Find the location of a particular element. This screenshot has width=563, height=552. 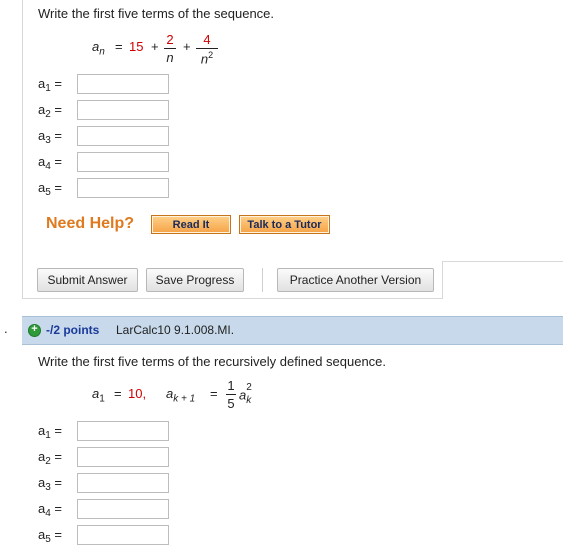

actions-divider is located at coordinates (262, 280).